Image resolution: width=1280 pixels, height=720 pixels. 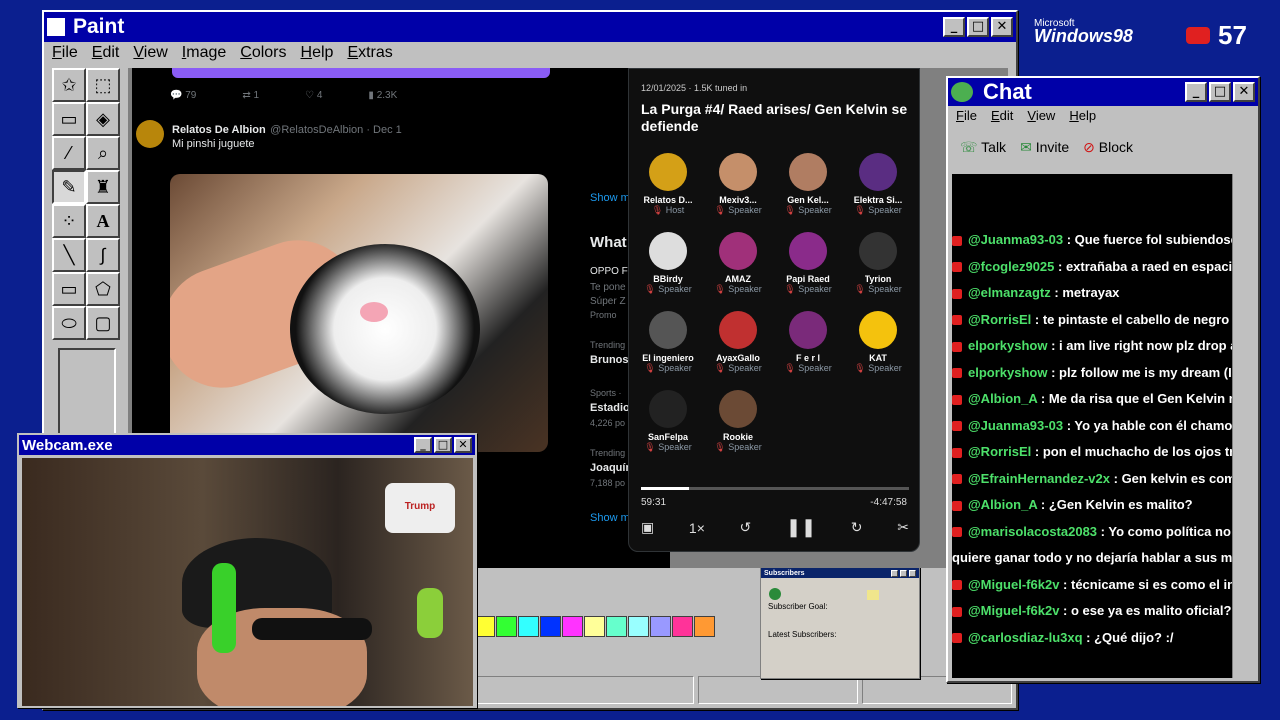 What do you see at coordinates (247, 445) in the screenshot?
I see `webcam-titlebar: Webcam.exe _ □ ✕` at bounding box center [247, 445].